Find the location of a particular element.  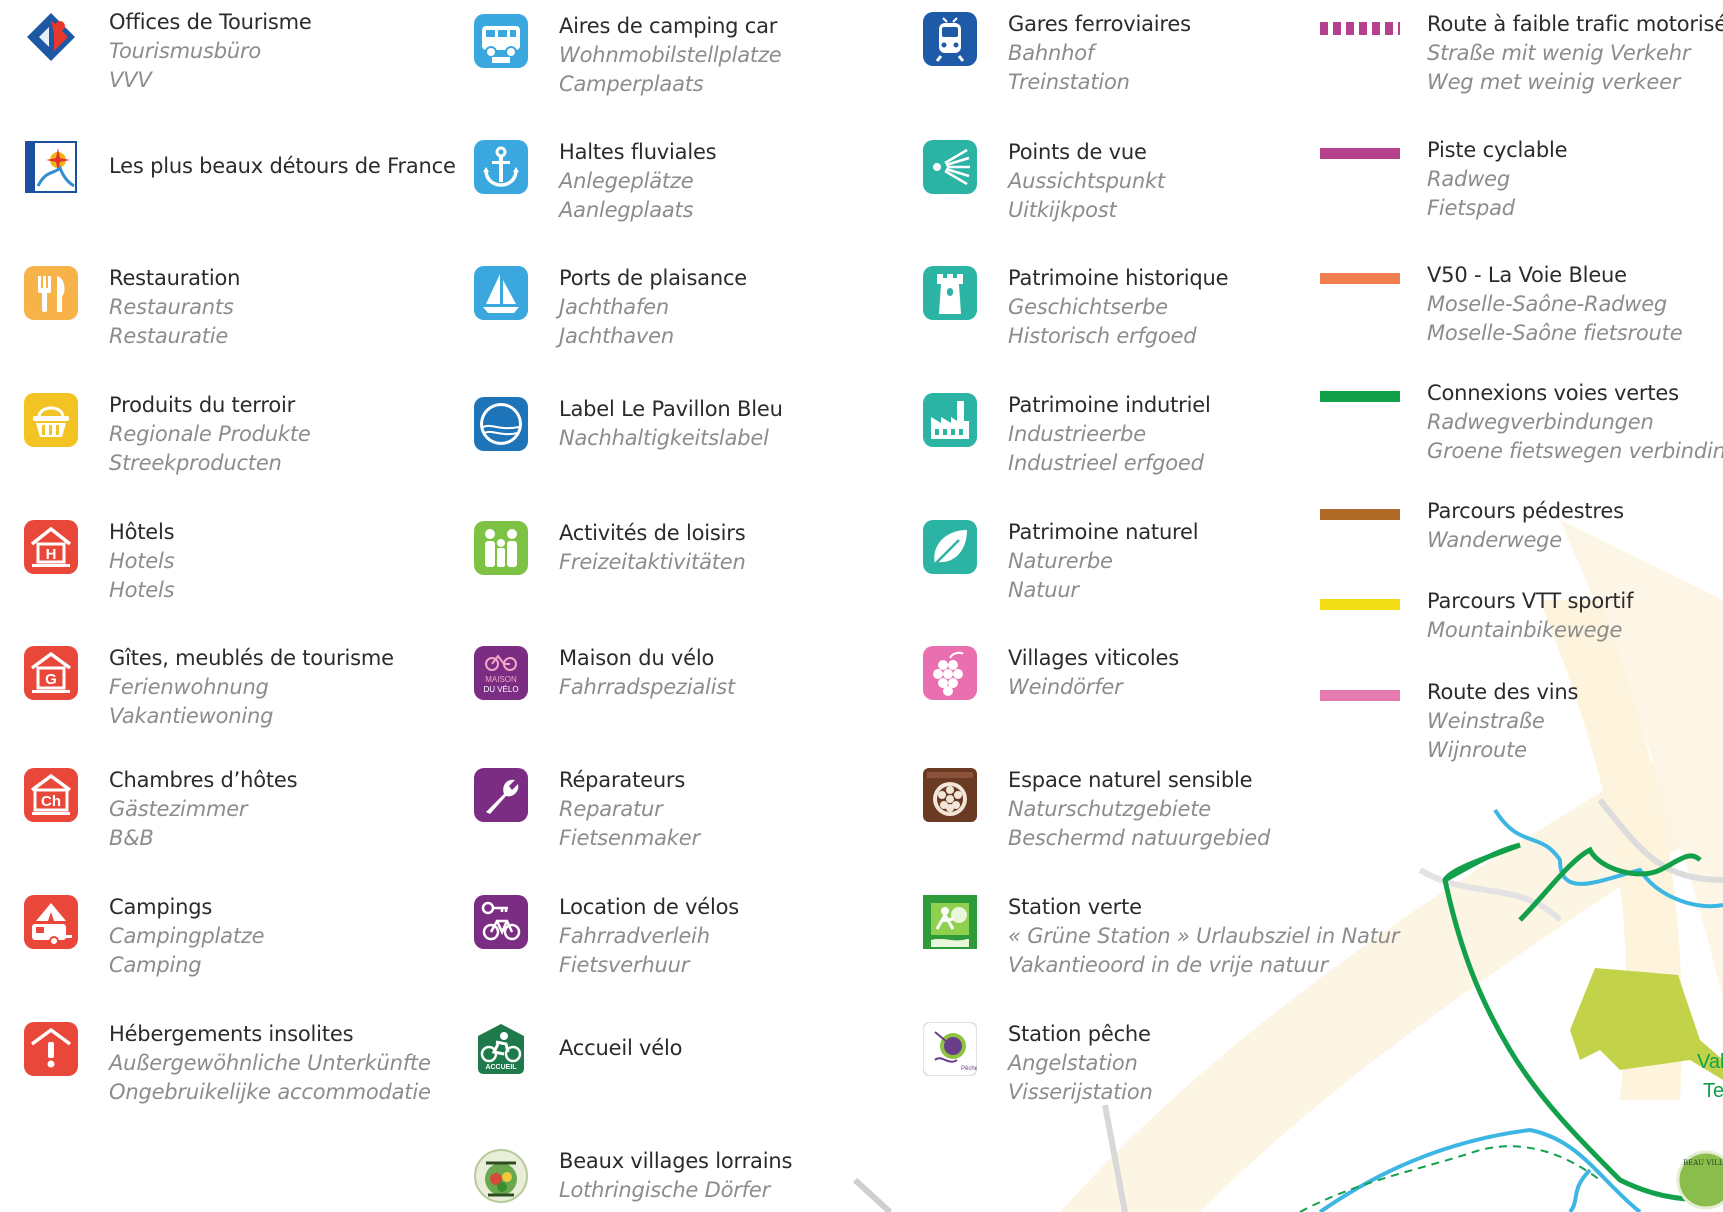

factory-icon is located at coordinates (950, 420).